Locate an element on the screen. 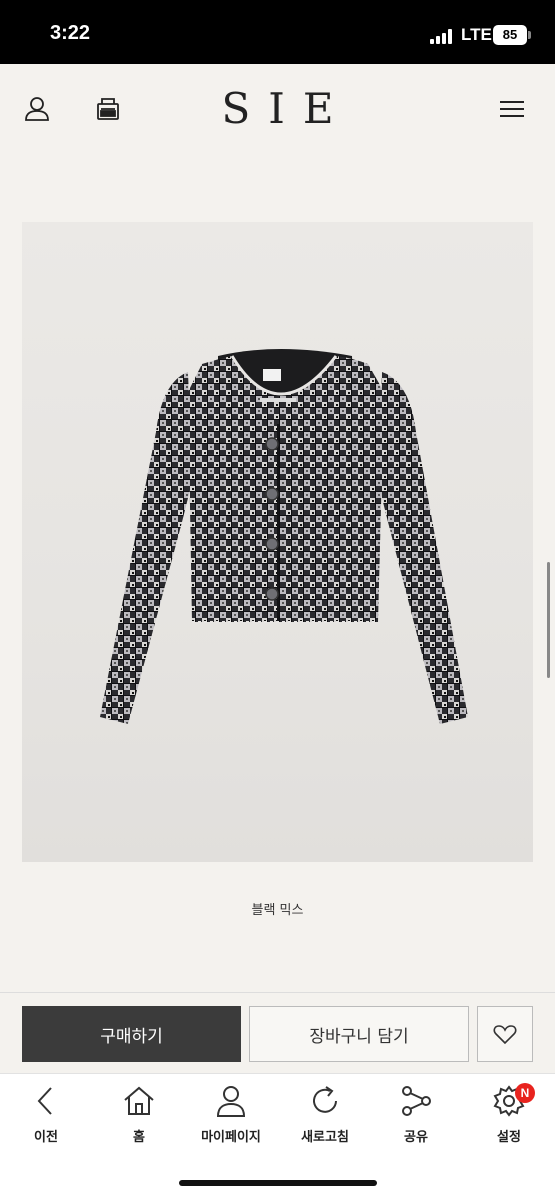  home-indicator is located at coordinates (278, 1183).